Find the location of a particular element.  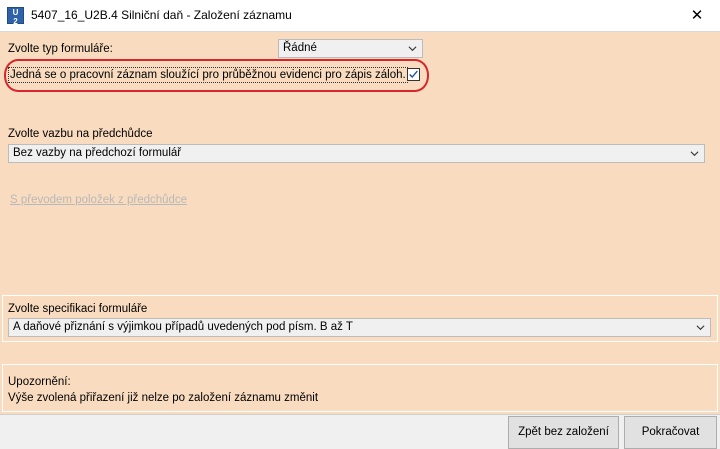

warning-section is located at coordinates (360, 388).